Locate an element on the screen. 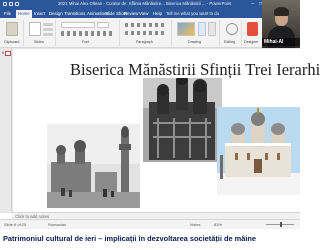 This screenshot has width=320, height=250. ribbon-group-slides: Slides is located at coordinates (41, 33).